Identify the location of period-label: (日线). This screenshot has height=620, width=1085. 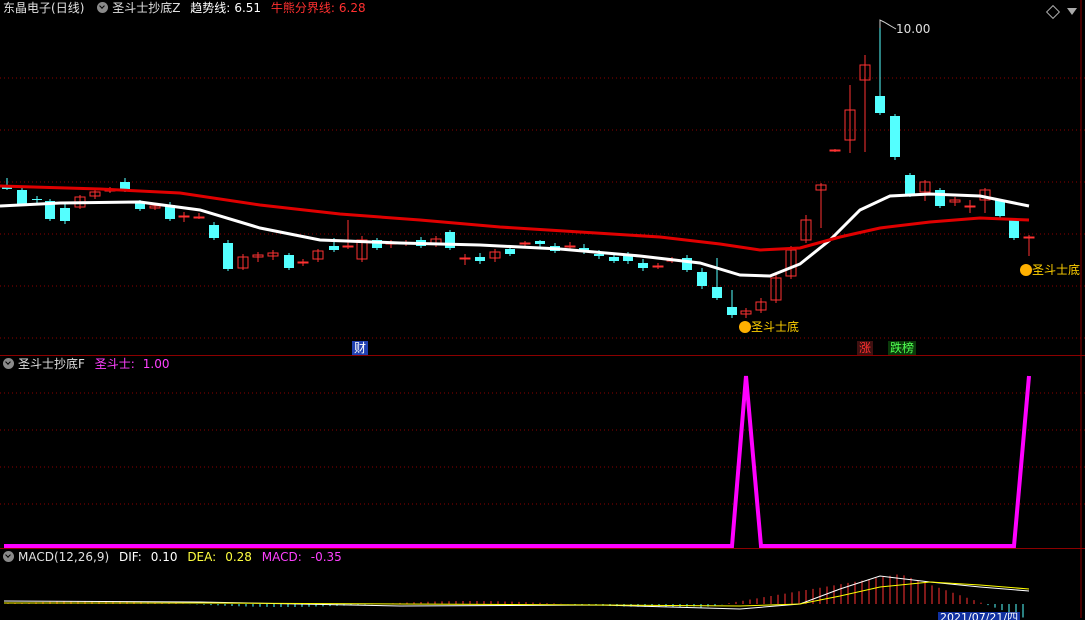
(68, 8).